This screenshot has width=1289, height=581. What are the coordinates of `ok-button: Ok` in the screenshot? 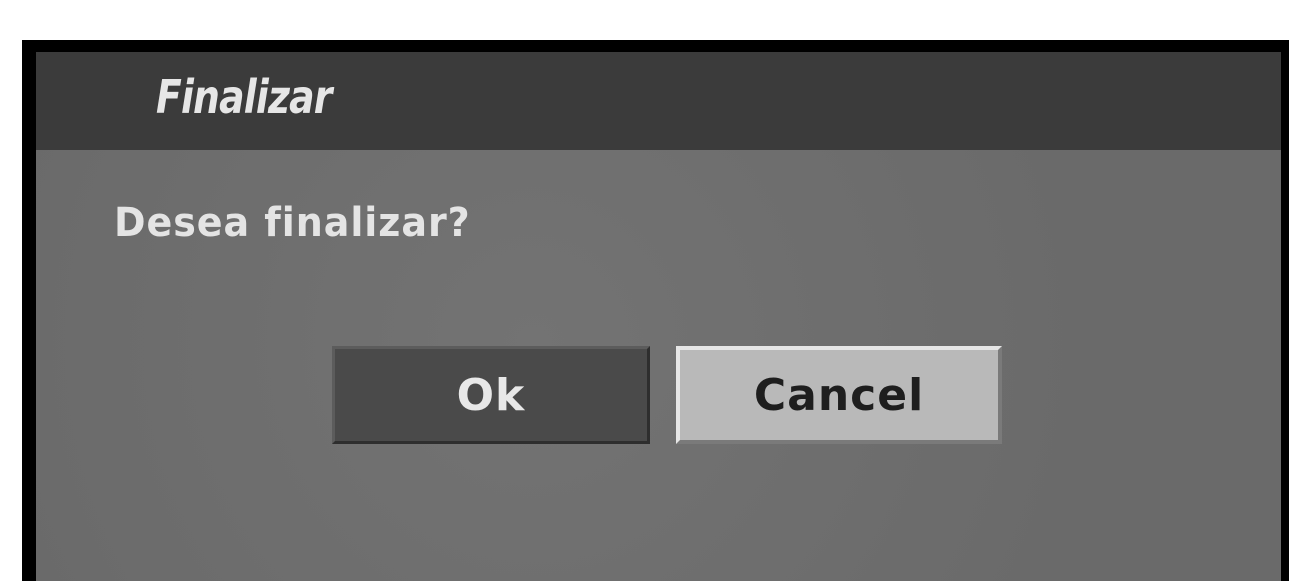 It's located at (491, 395).